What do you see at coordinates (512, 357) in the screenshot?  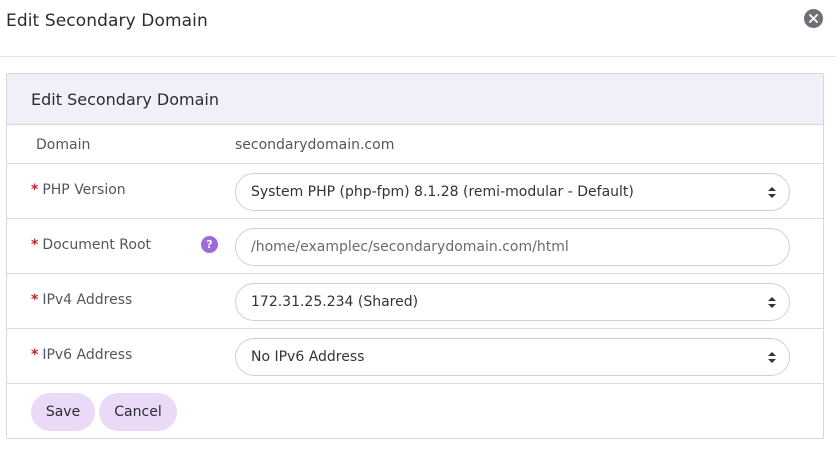 I see `ipv6-select: No IPv6 Address` at bounding box center [512, 357].